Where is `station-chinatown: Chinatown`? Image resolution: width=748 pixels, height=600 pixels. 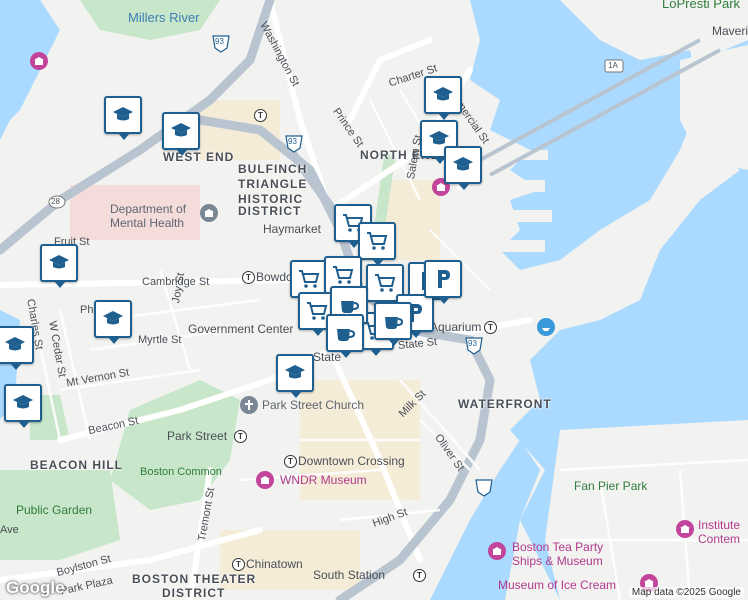
station-chinatown: Chinatown is located at coordinates (274, 564).